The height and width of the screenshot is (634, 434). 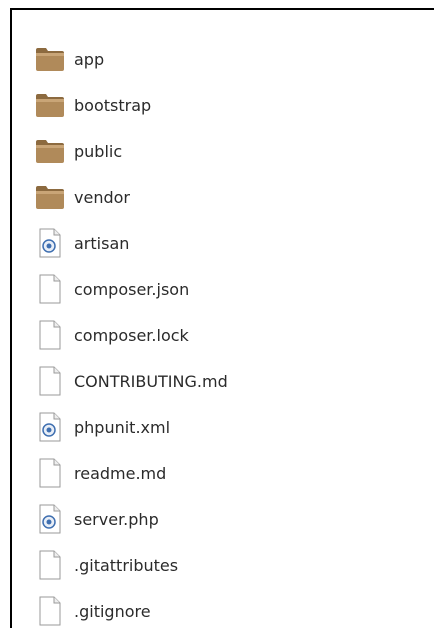 I want to click on file-label: readme.md, so click(x=120, y=473).